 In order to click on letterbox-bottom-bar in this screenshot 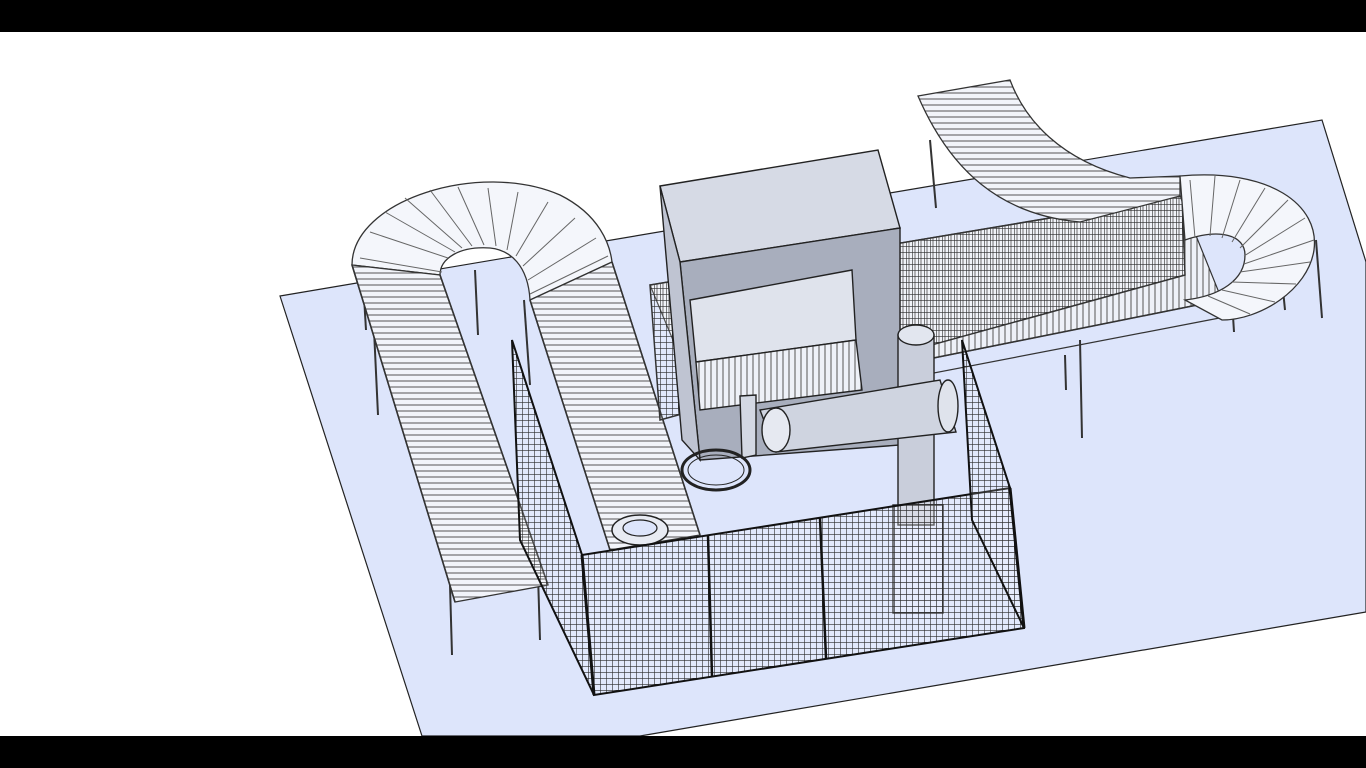, I will do `click(683, 752)`.